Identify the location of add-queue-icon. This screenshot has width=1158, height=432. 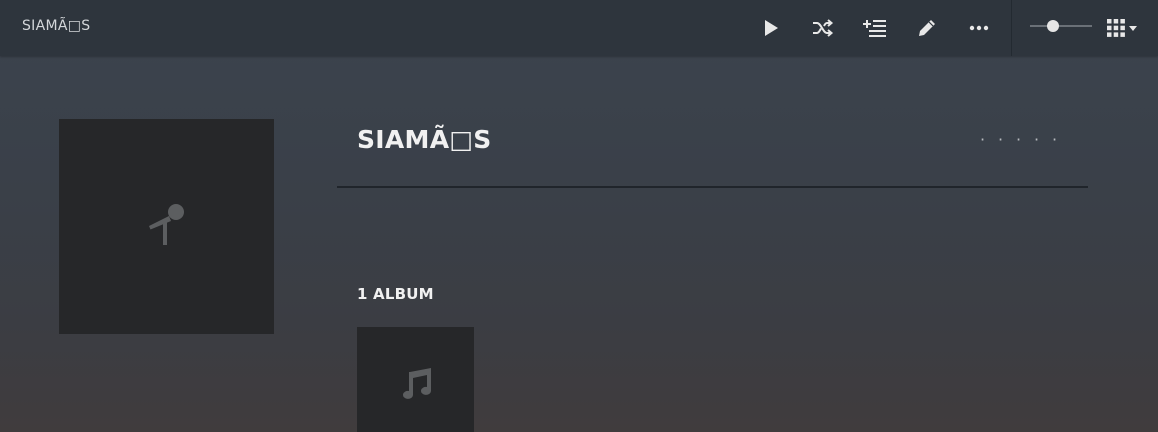
(875, 28).